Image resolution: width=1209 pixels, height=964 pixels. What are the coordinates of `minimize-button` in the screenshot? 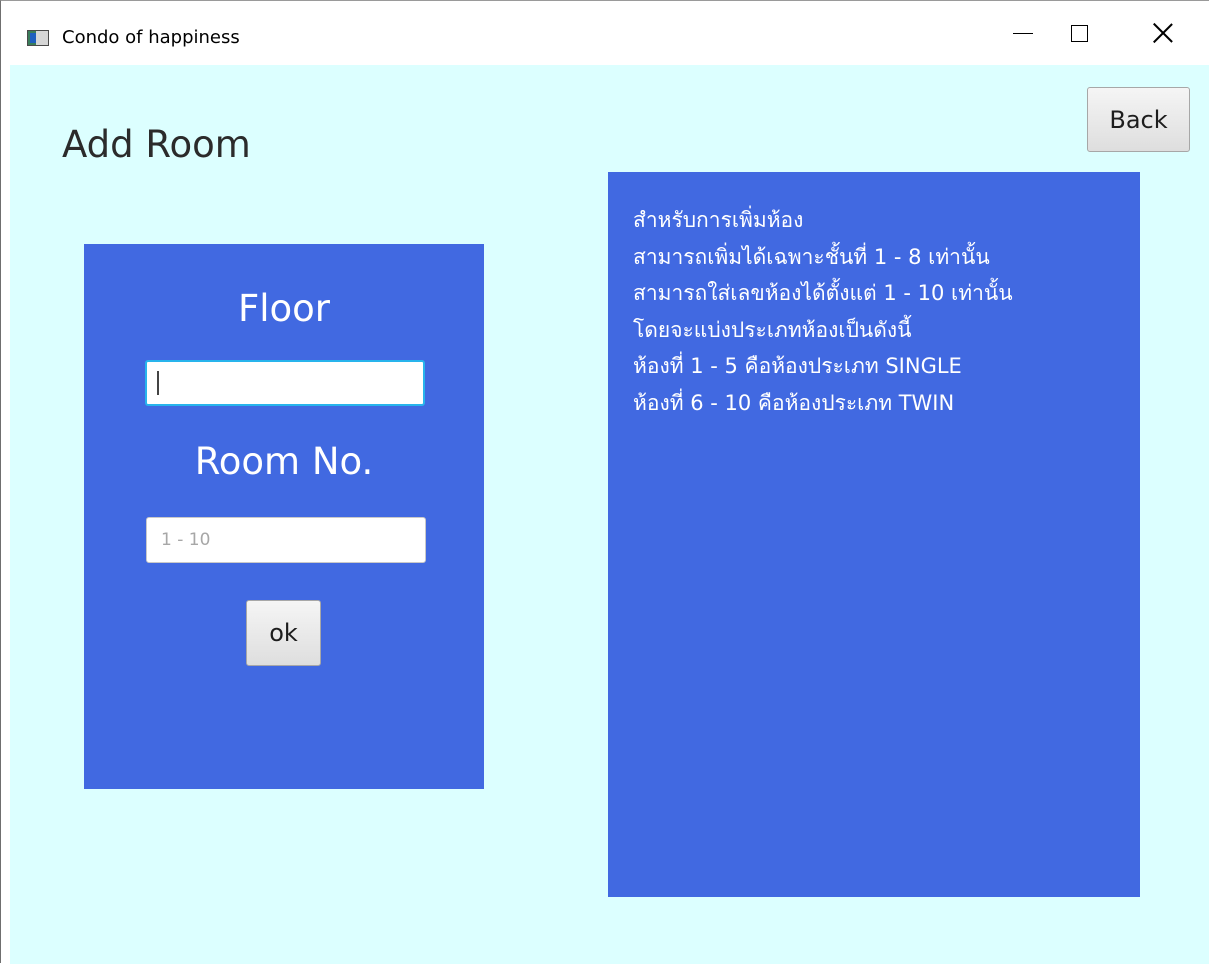 It's located at (1023, 33).